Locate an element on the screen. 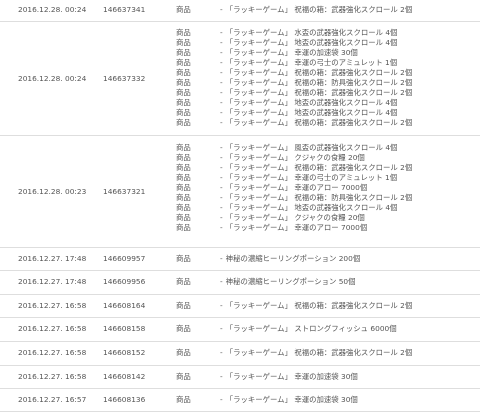  item-name: 「ラッキーゲーム」 水盃の武器強化スクロール 4個 is located at coordinates (311, 32).